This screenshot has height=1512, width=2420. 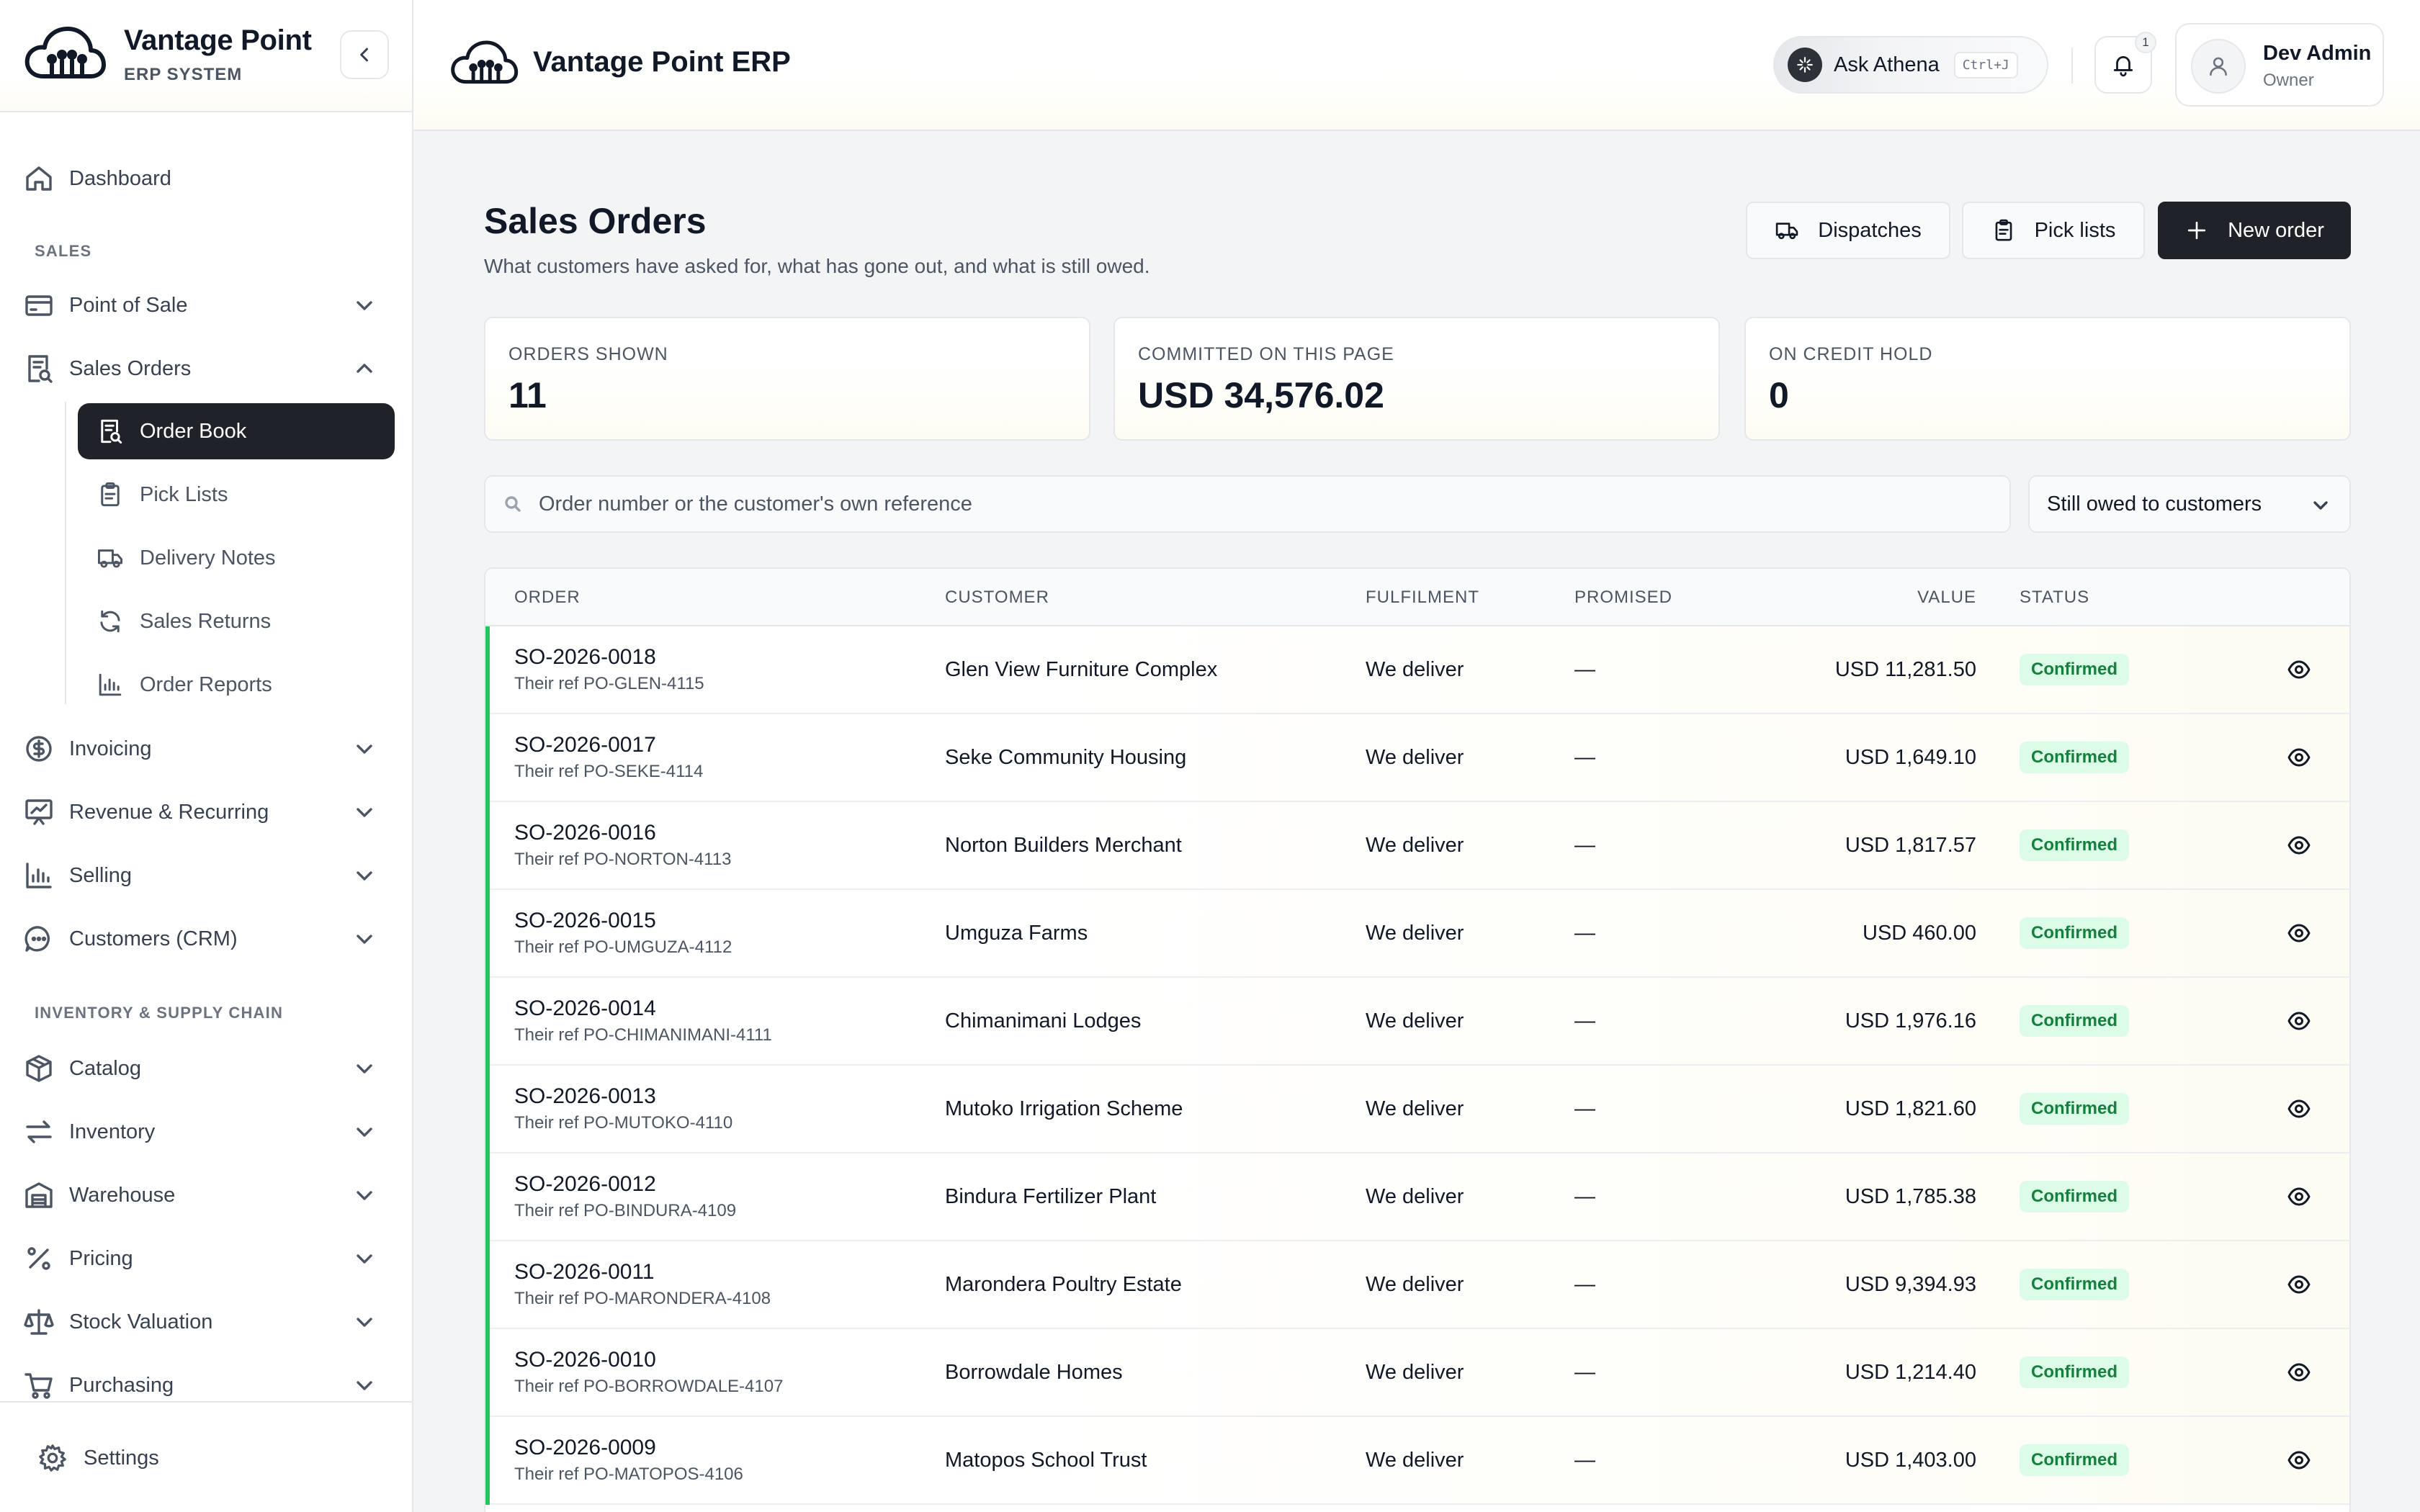 What do you see at coordinates (206, 1195) in the screenshot?
I see `sidebar-item-warehouse: Warehouse` at bounding box center [206, 1195].